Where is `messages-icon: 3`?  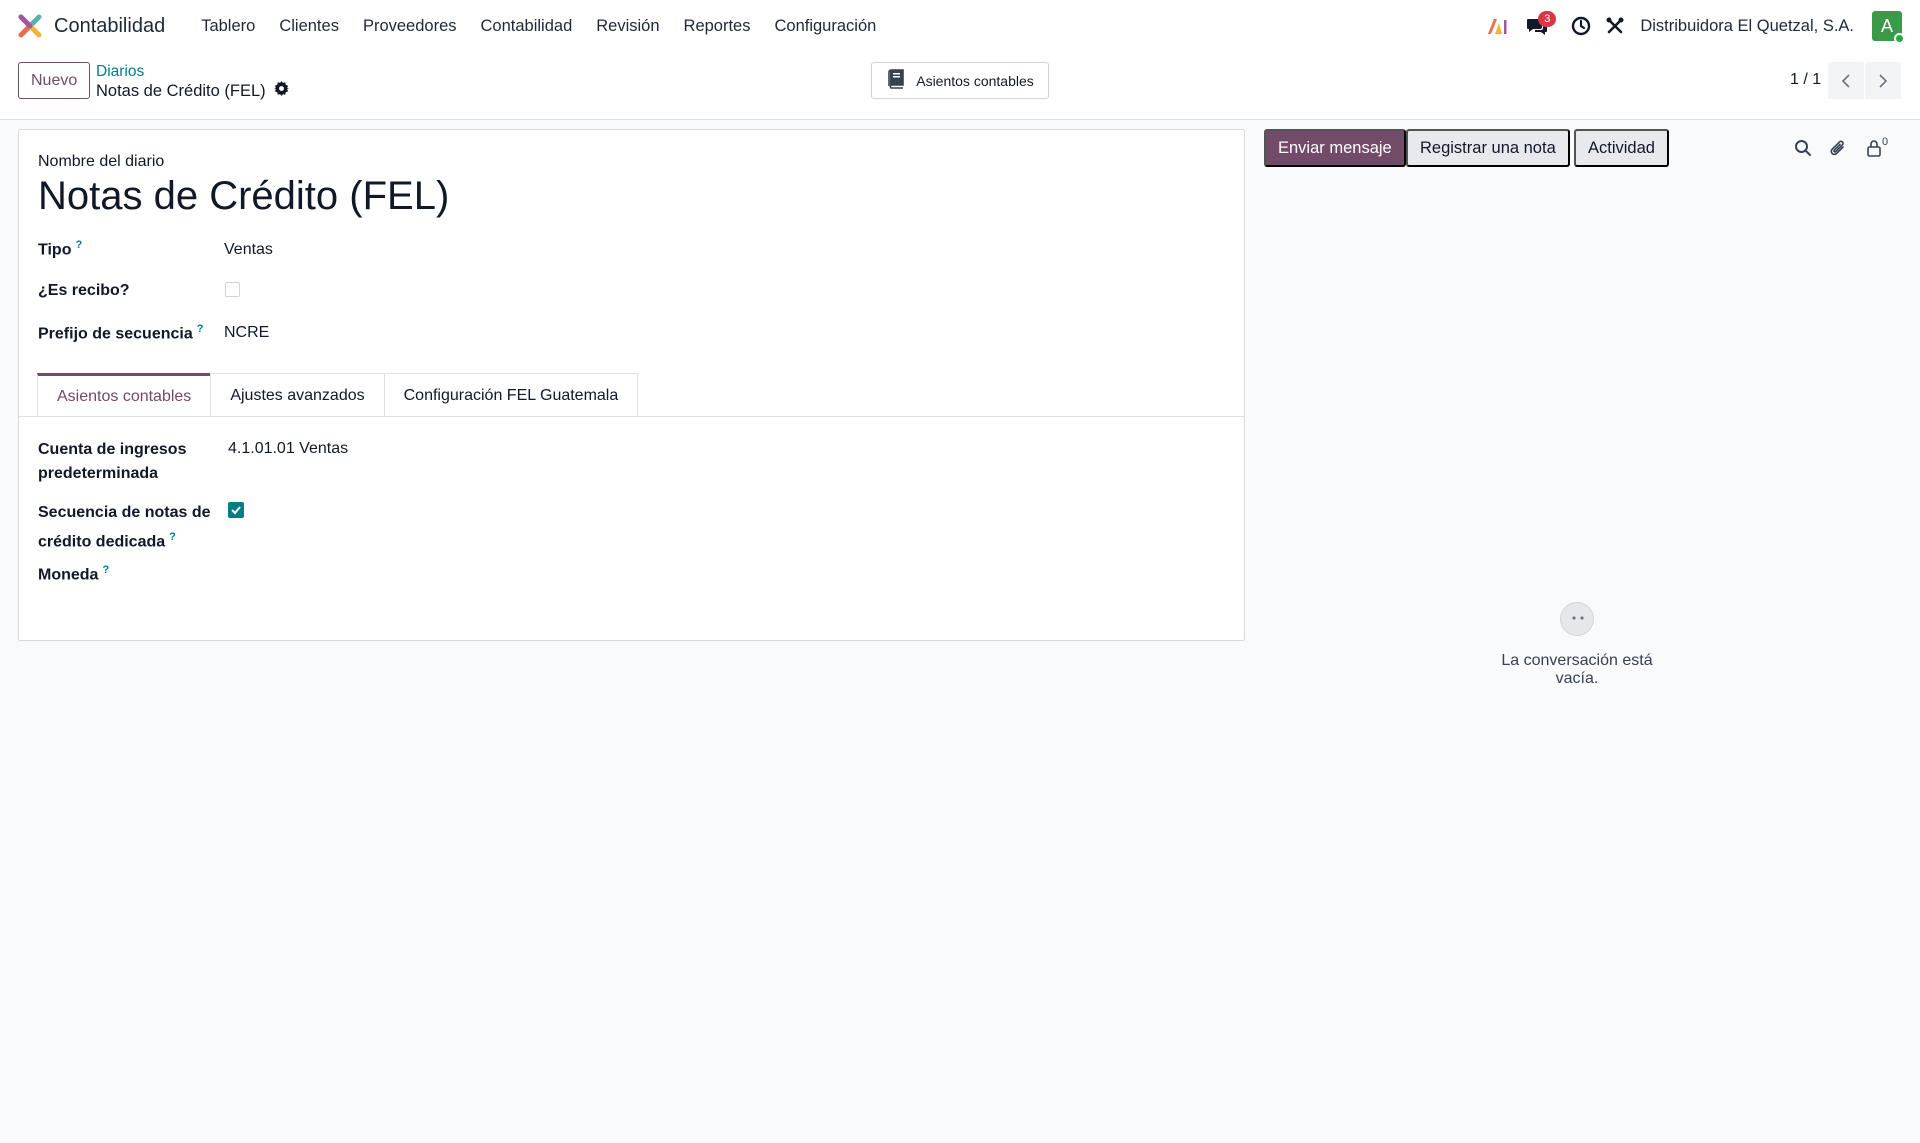
messages-icon: 3 is located at coordinates (1538, 26).